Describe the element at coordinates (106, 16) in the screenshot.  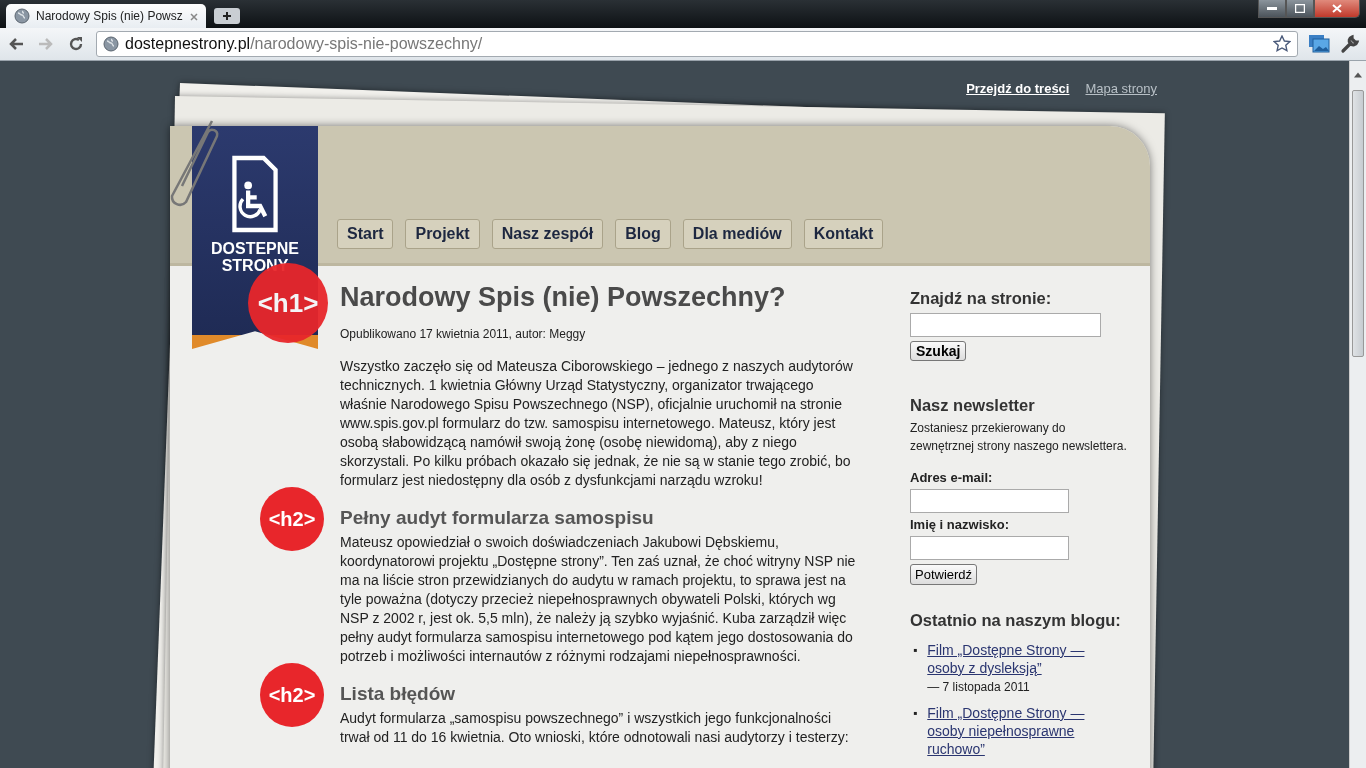
I see `browser-tab: Narodowy Spis (nie) Powsz` at that location.